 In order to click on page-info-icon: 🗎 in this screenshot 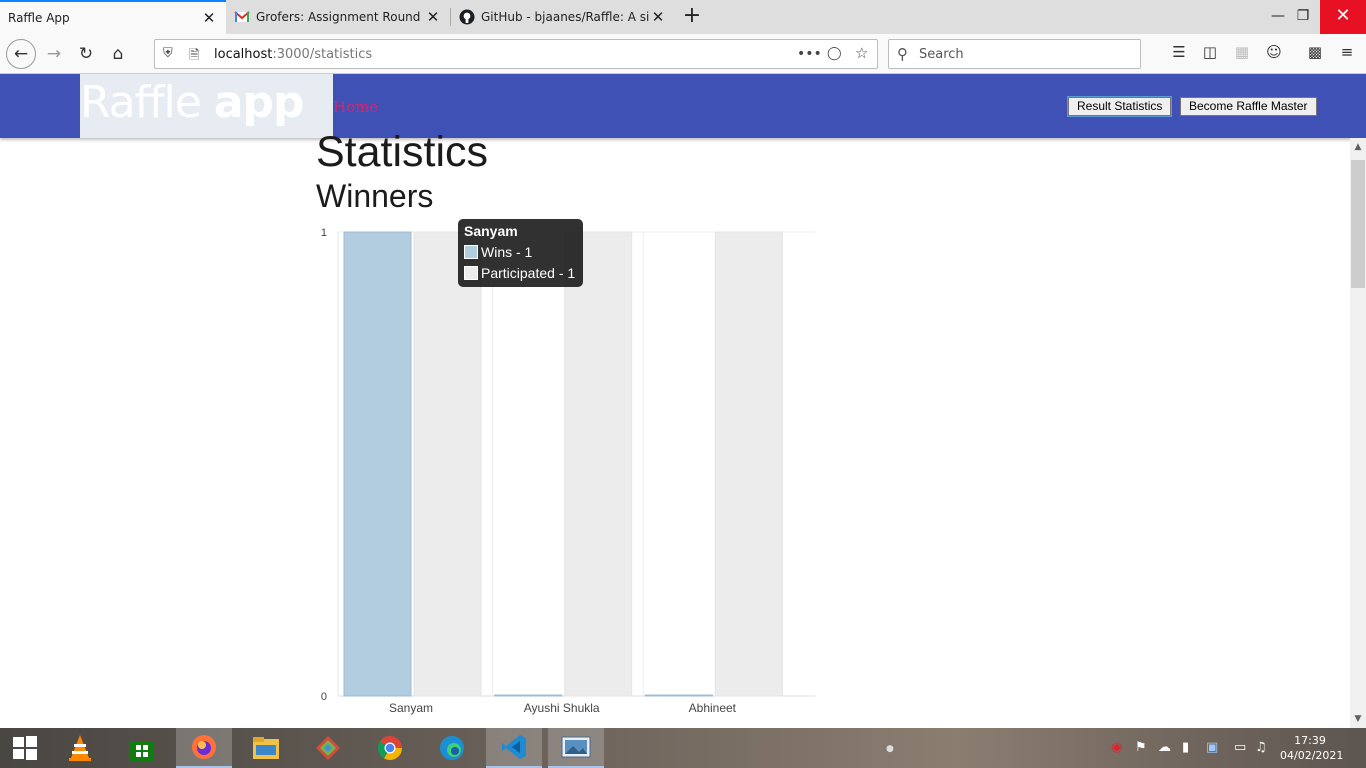, I will do `click(194, 57)`.